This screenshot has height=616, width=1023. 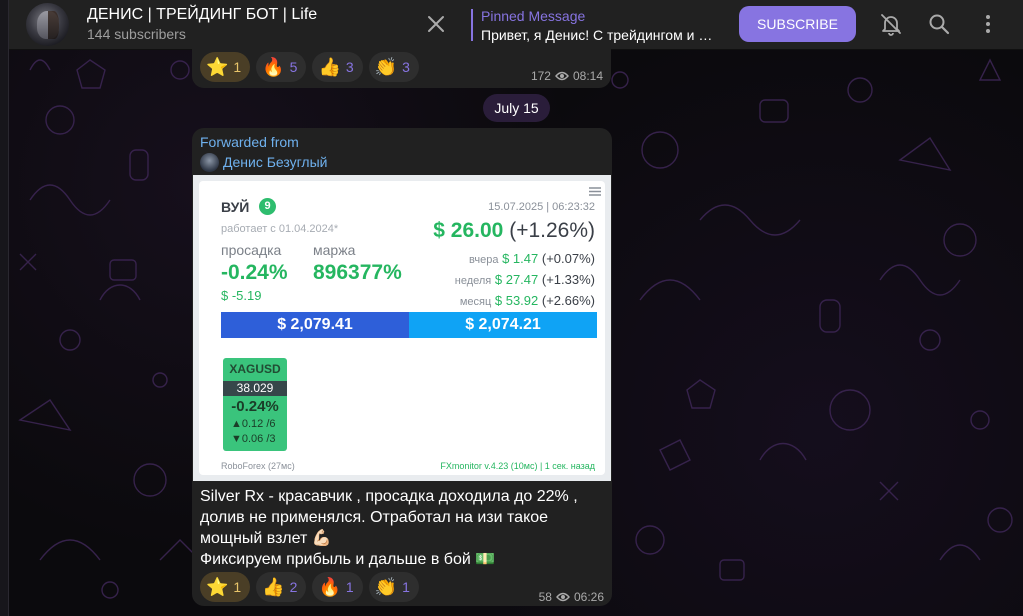 I want to click on drawdown-label: просадка, so click(x=251, y=250).